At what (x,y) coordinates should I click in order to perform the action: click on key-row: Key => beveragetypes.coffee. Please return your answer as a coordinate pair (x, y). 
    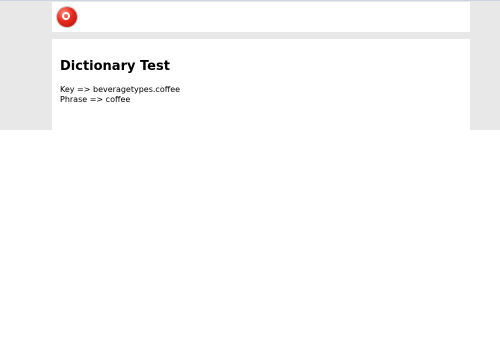
    Looking at the image, I should click on (120, 89).